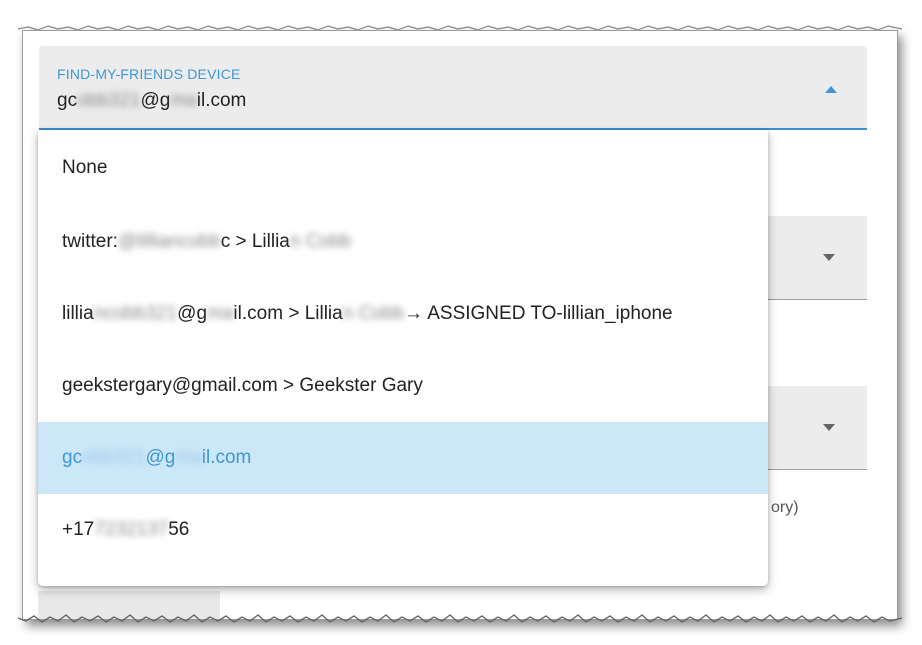  Describe the element at coordinates (403, 242) in the screenshot. I see `menu-item-twitter: twitter: @lilliancobb c > Lillia n Cobb` at that location.